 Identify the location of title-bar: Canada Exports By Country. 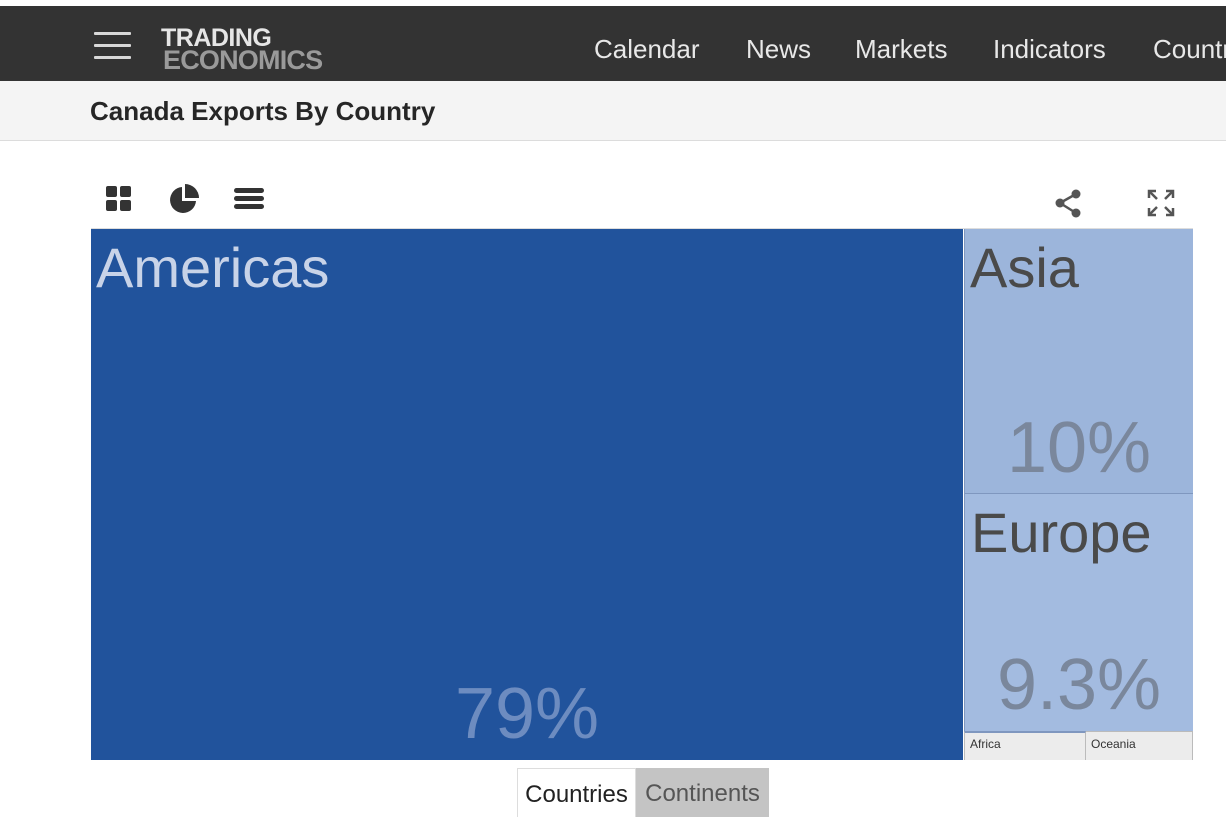
(613, 111).